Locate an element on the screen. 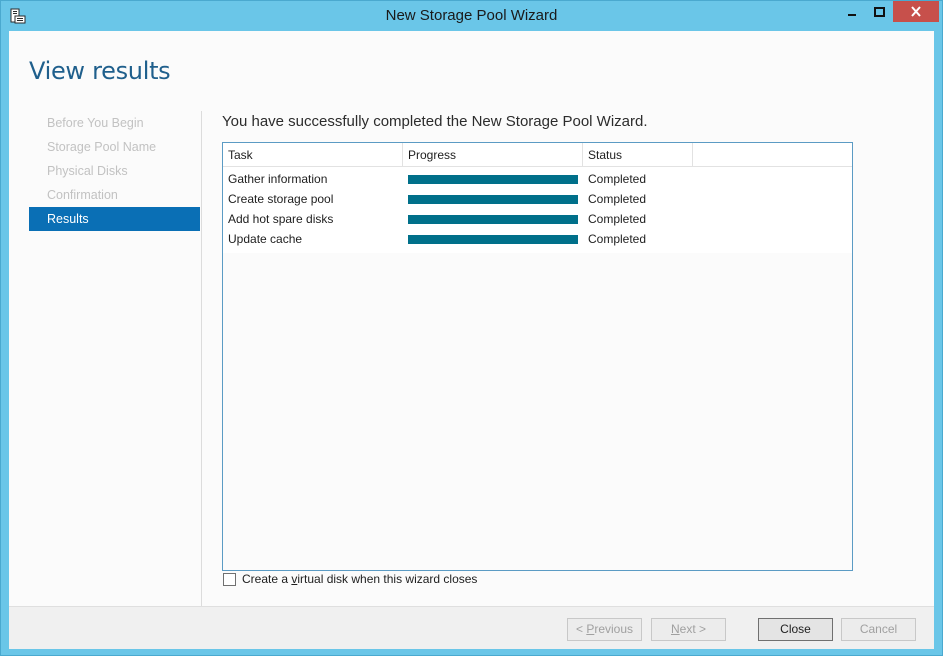  maximize-button is located at coordinates (879, 11).